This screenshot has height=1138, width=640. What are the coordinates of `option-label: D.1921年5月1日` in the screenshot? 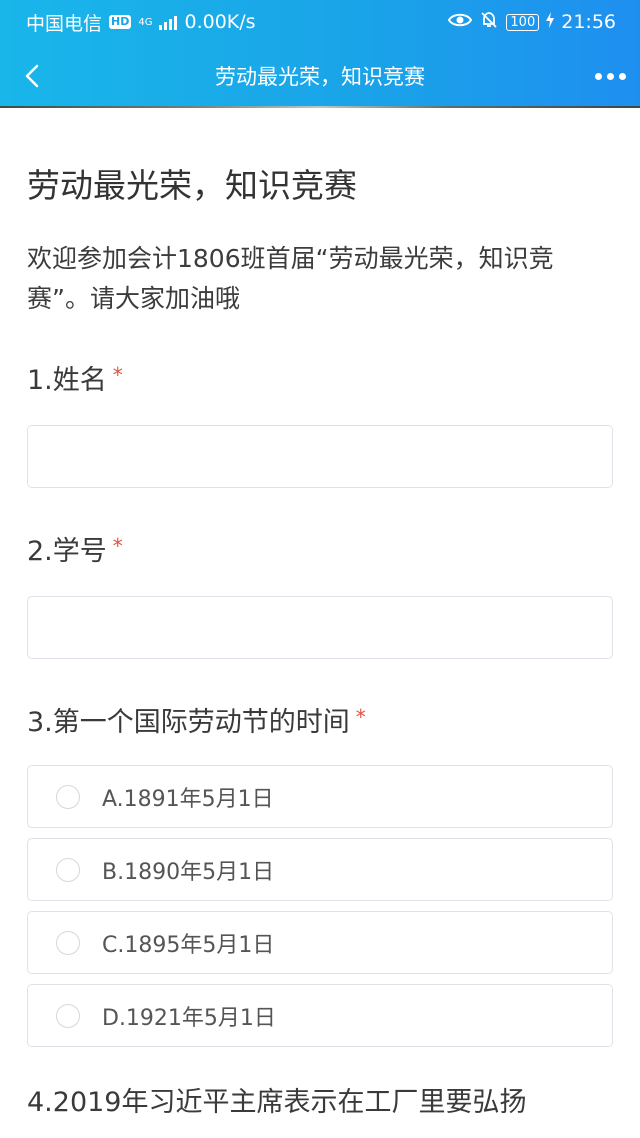 It's located at (189, 1018).